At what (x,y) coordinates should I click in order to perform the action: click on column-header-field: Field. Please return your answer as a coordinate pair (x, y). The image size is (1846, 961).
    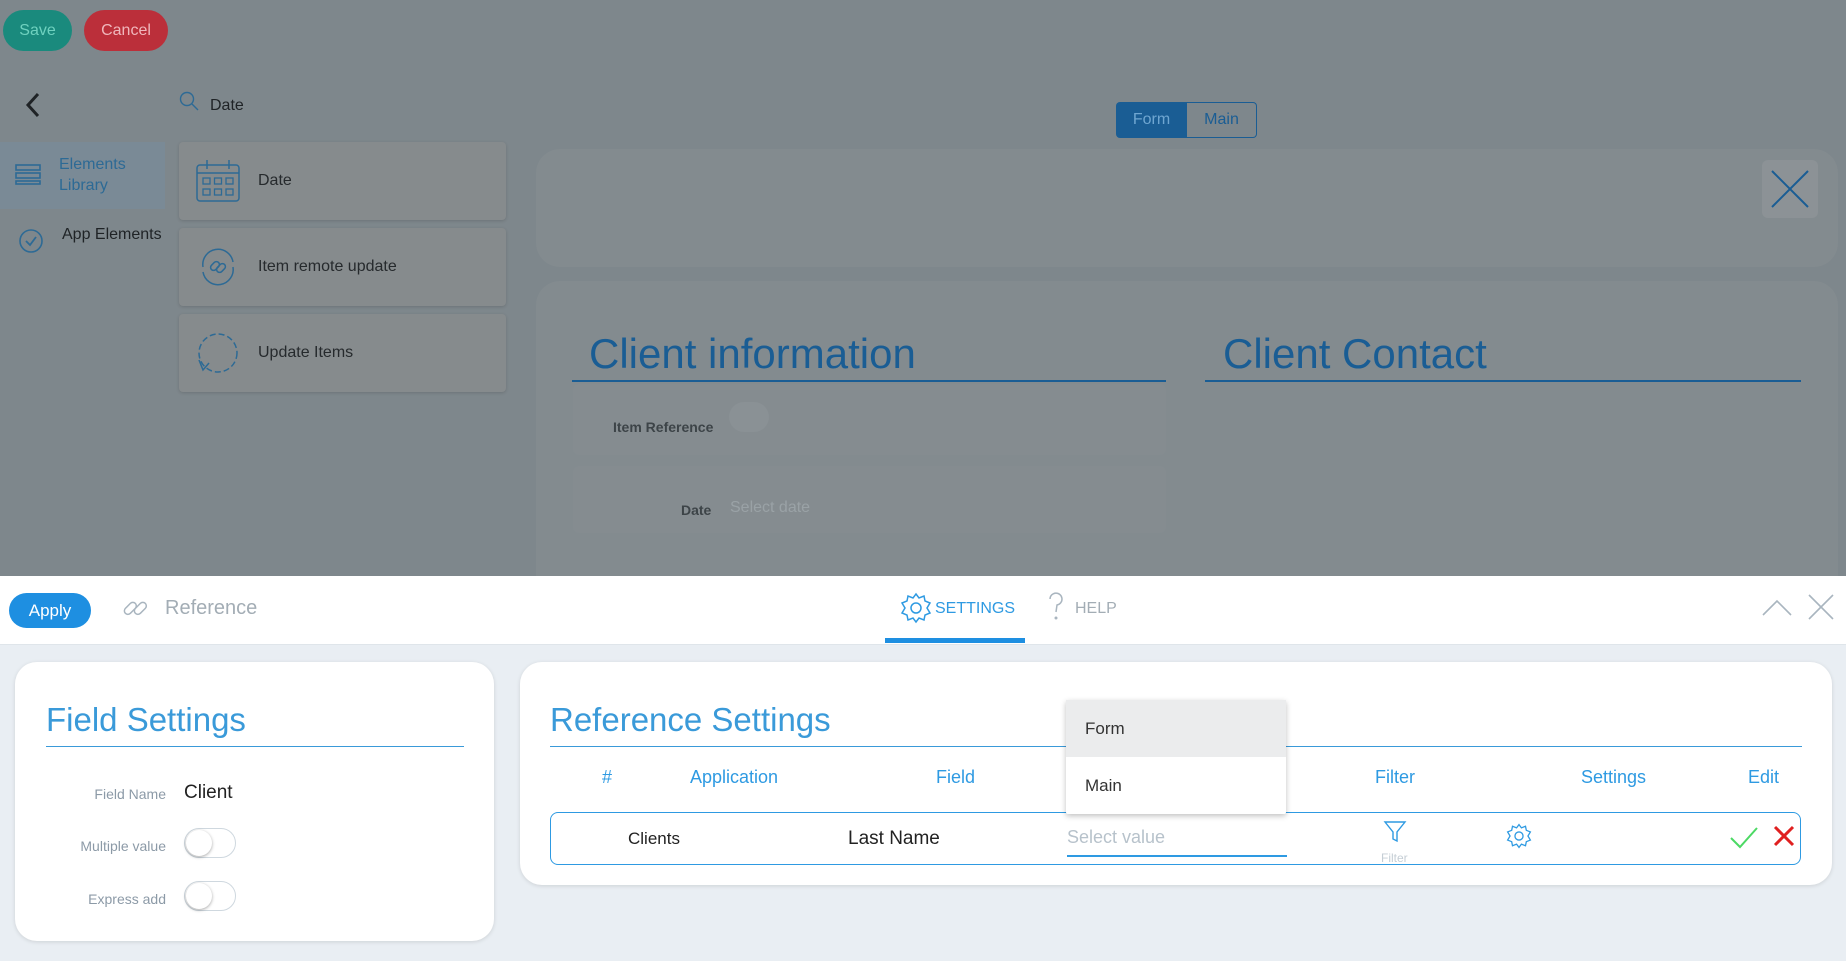
    Looking at the image, I should click on (956, 777).